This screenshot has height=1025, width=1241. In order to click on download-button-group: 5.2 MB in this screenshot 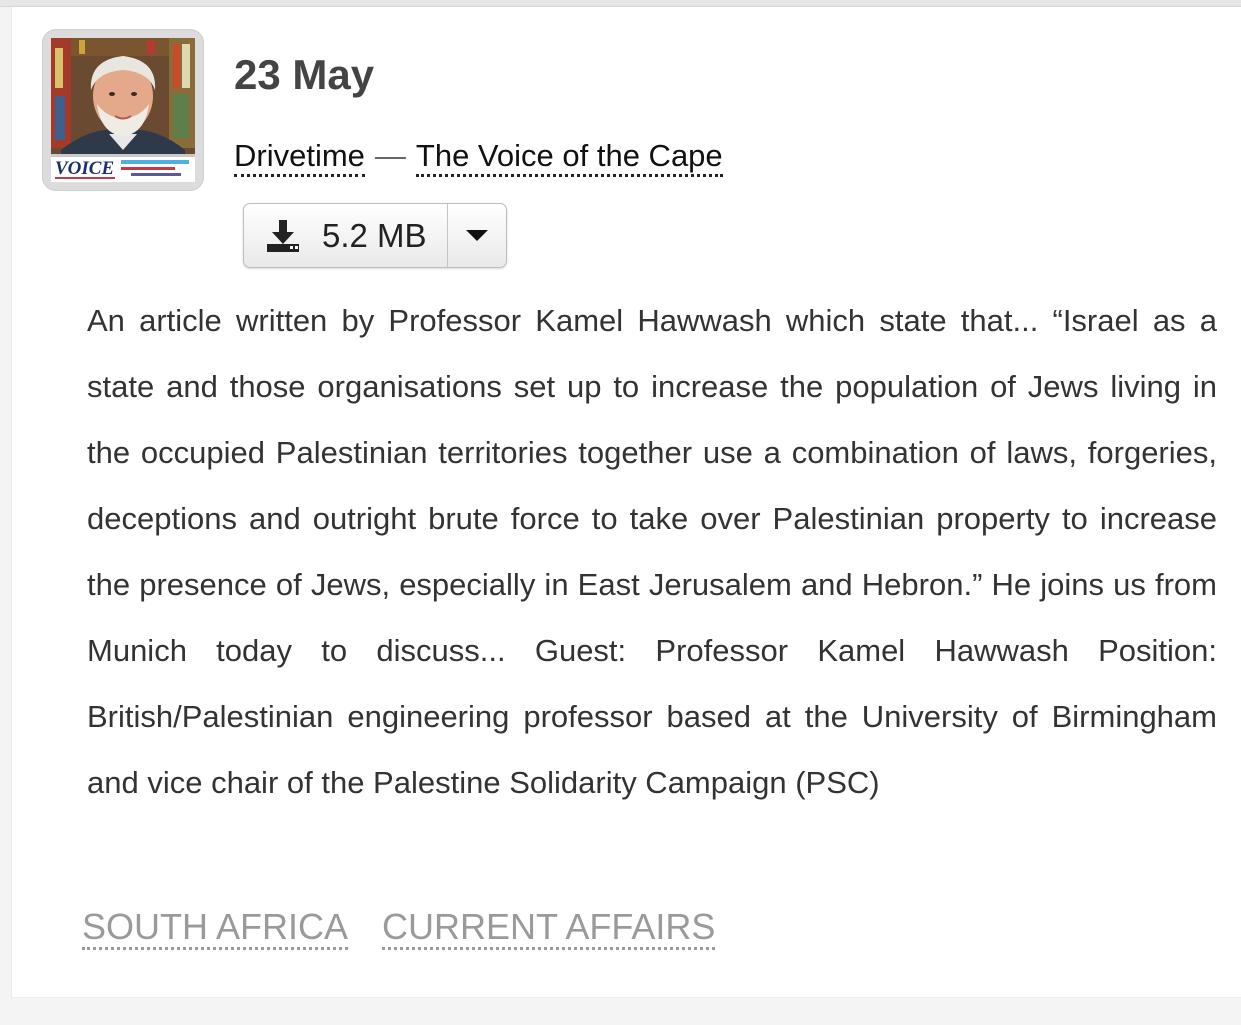, I will do `click(375, 235)`.